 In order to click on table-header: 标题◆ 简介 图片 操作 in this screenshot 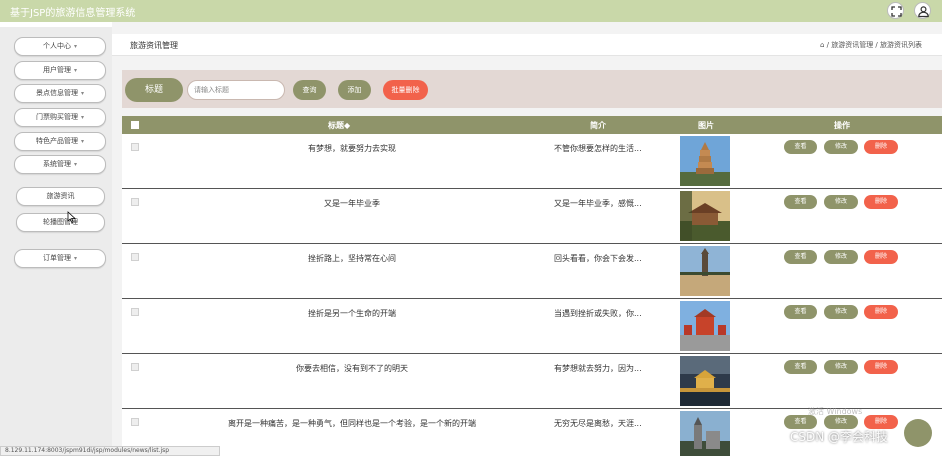, I will do `click(532, 125)`.